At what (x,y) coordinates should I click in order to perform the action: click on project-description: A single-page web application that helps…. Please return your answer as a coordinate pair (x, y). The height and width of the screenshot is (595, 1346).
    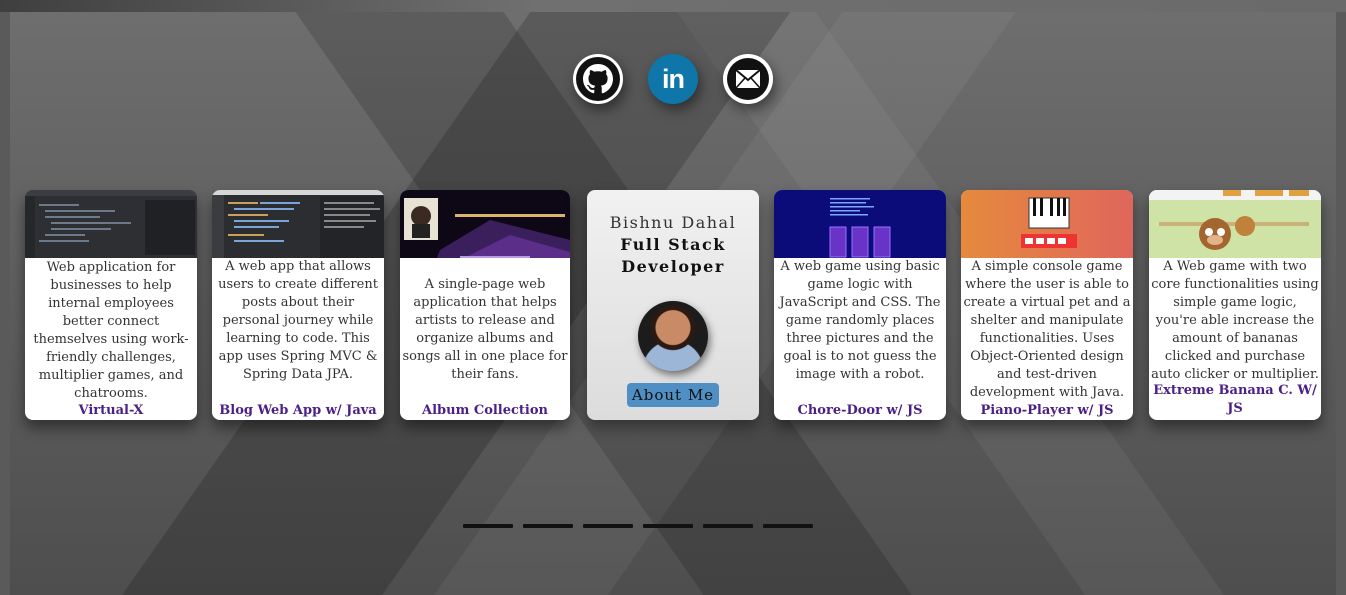
    Looking at the image, I should click on (485, 329).